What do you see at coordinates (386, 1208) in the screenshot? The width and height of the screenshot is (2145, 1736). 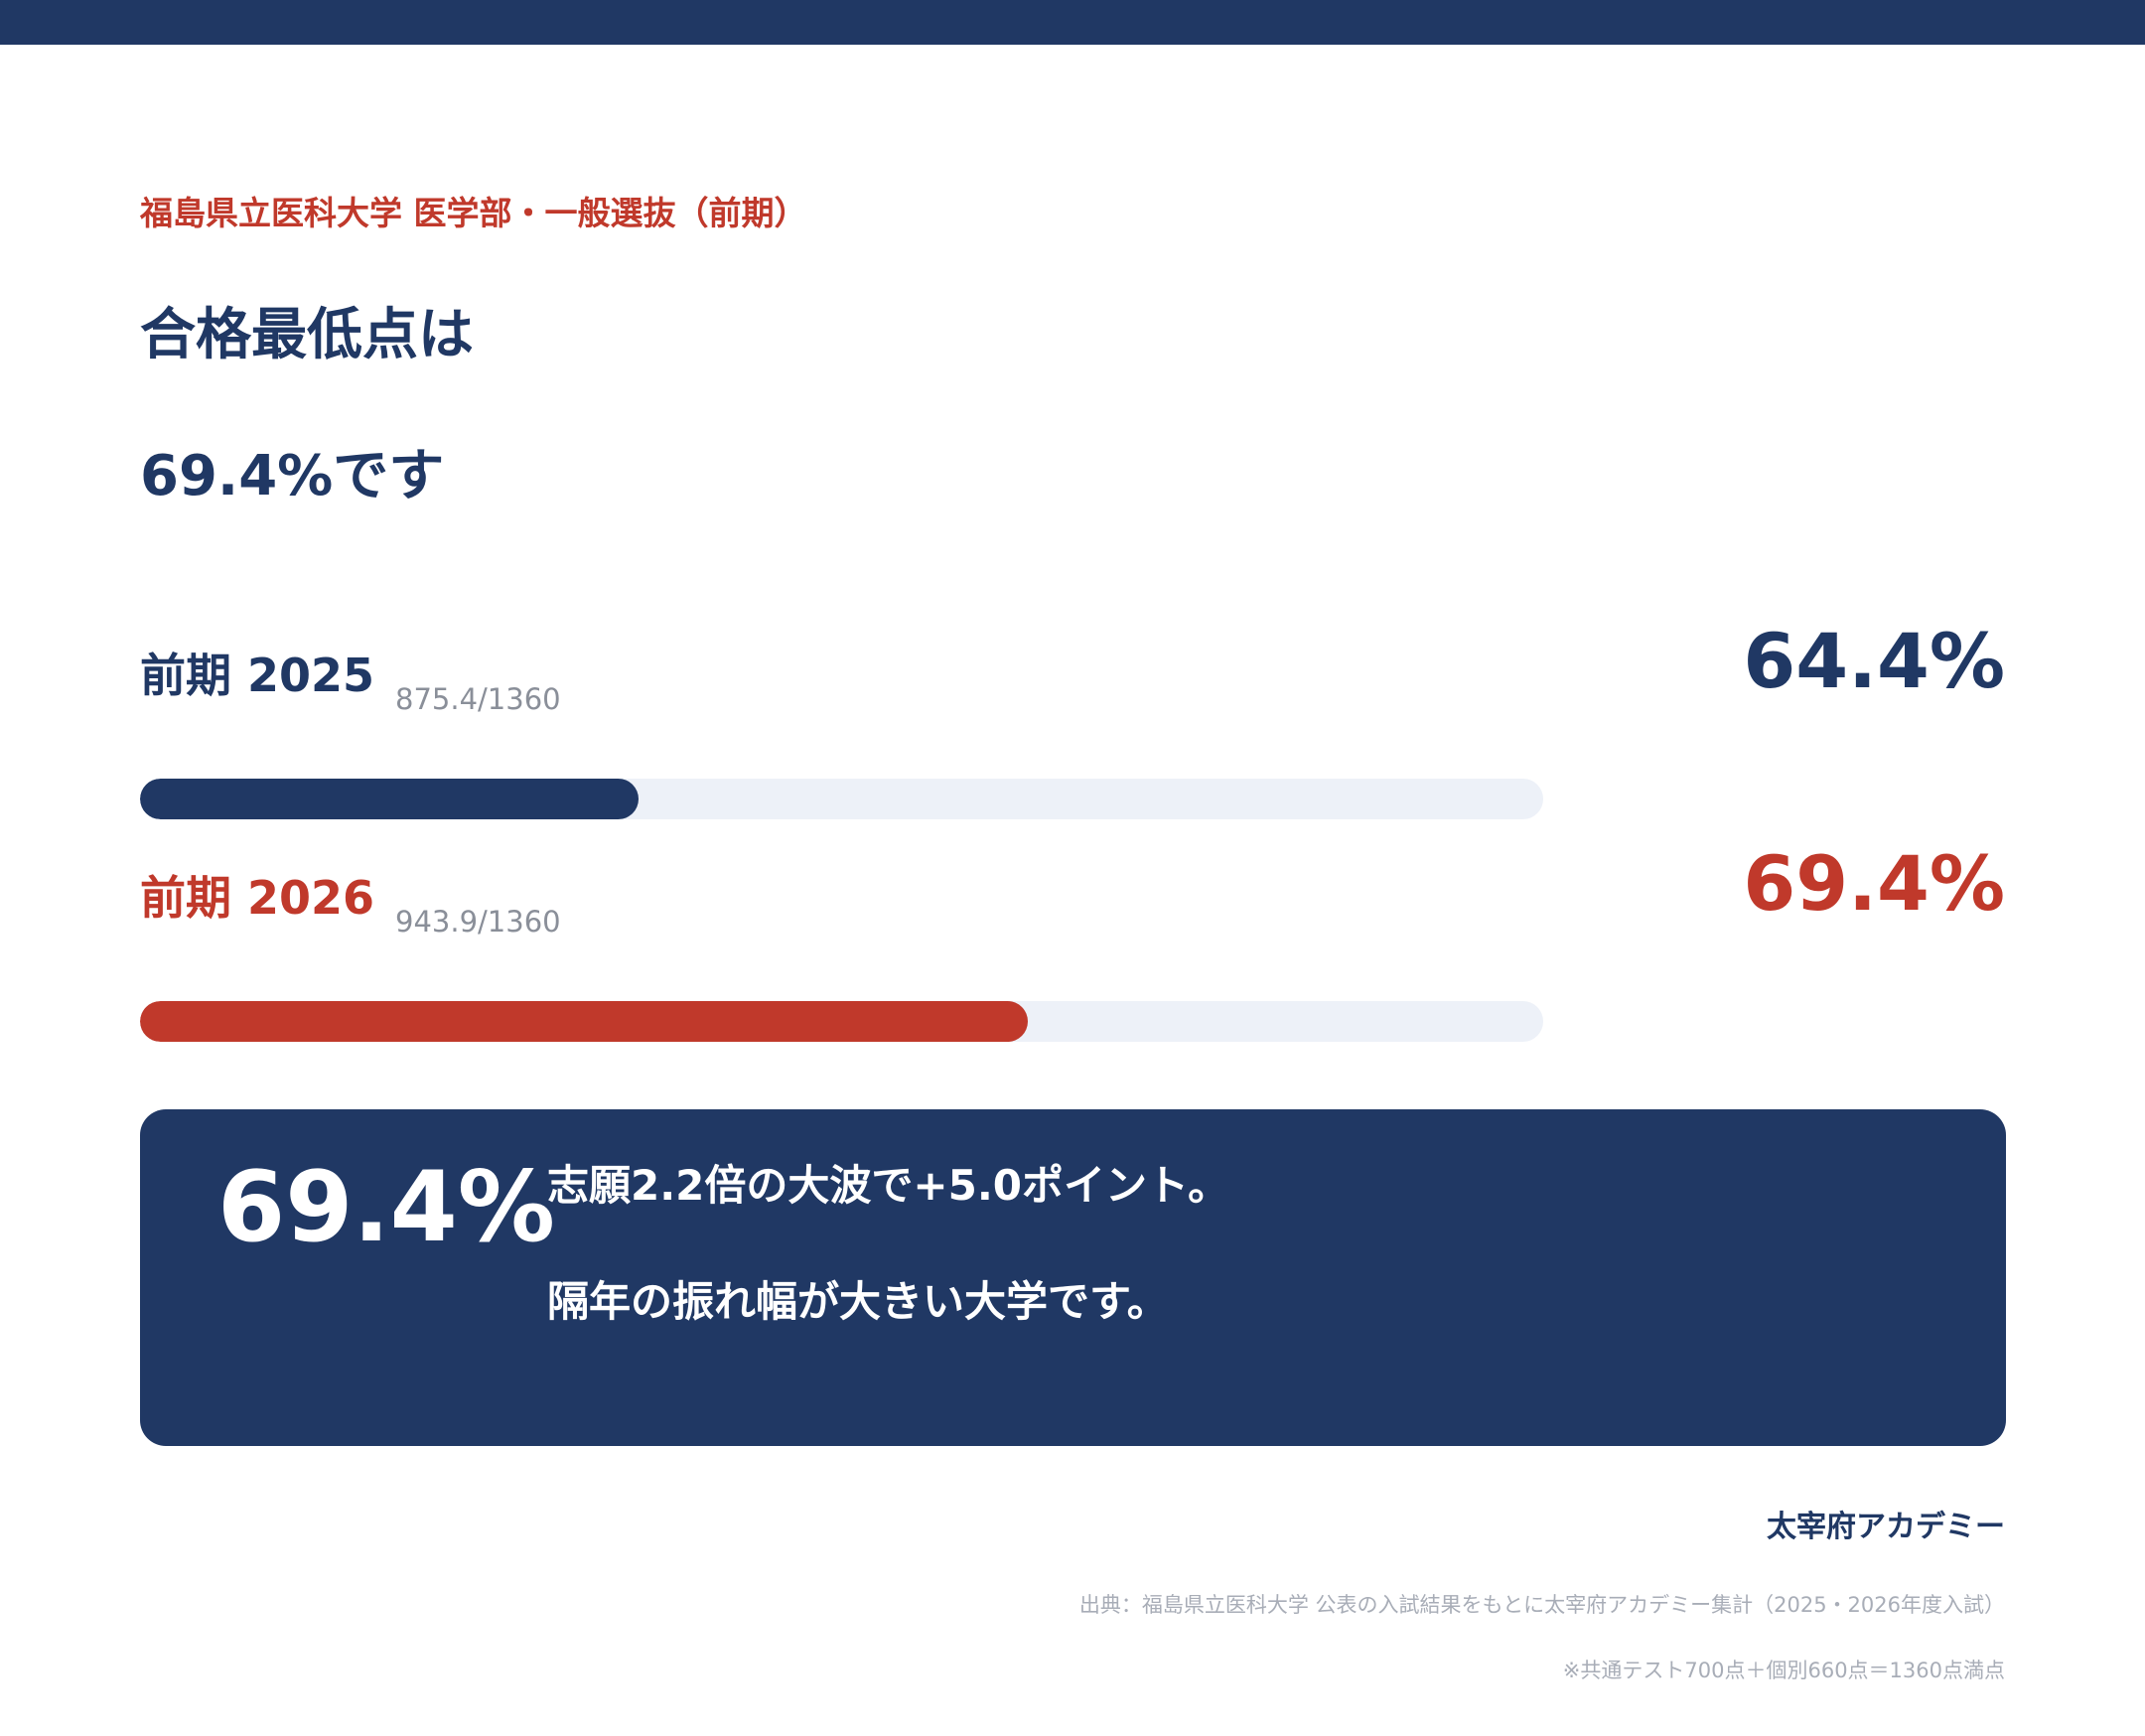 I see `summary-percent: 69.4%` at bounding box center [386, 1208].